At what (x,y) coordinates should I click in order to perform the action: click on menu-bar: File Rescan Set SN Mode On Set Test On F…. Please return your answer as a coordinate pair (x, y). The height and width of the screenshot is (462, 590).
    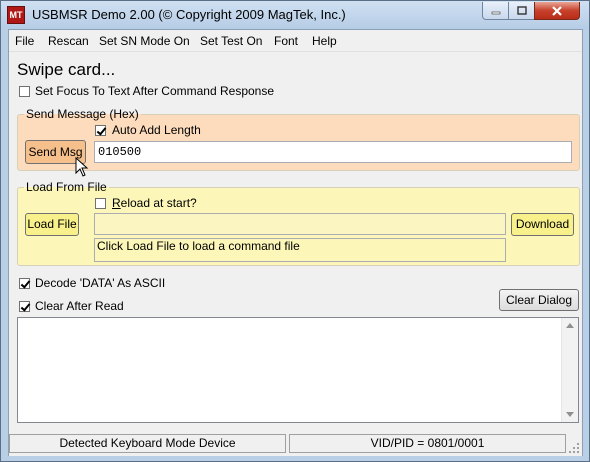
    Looking at the image, I should click on (295, 41).